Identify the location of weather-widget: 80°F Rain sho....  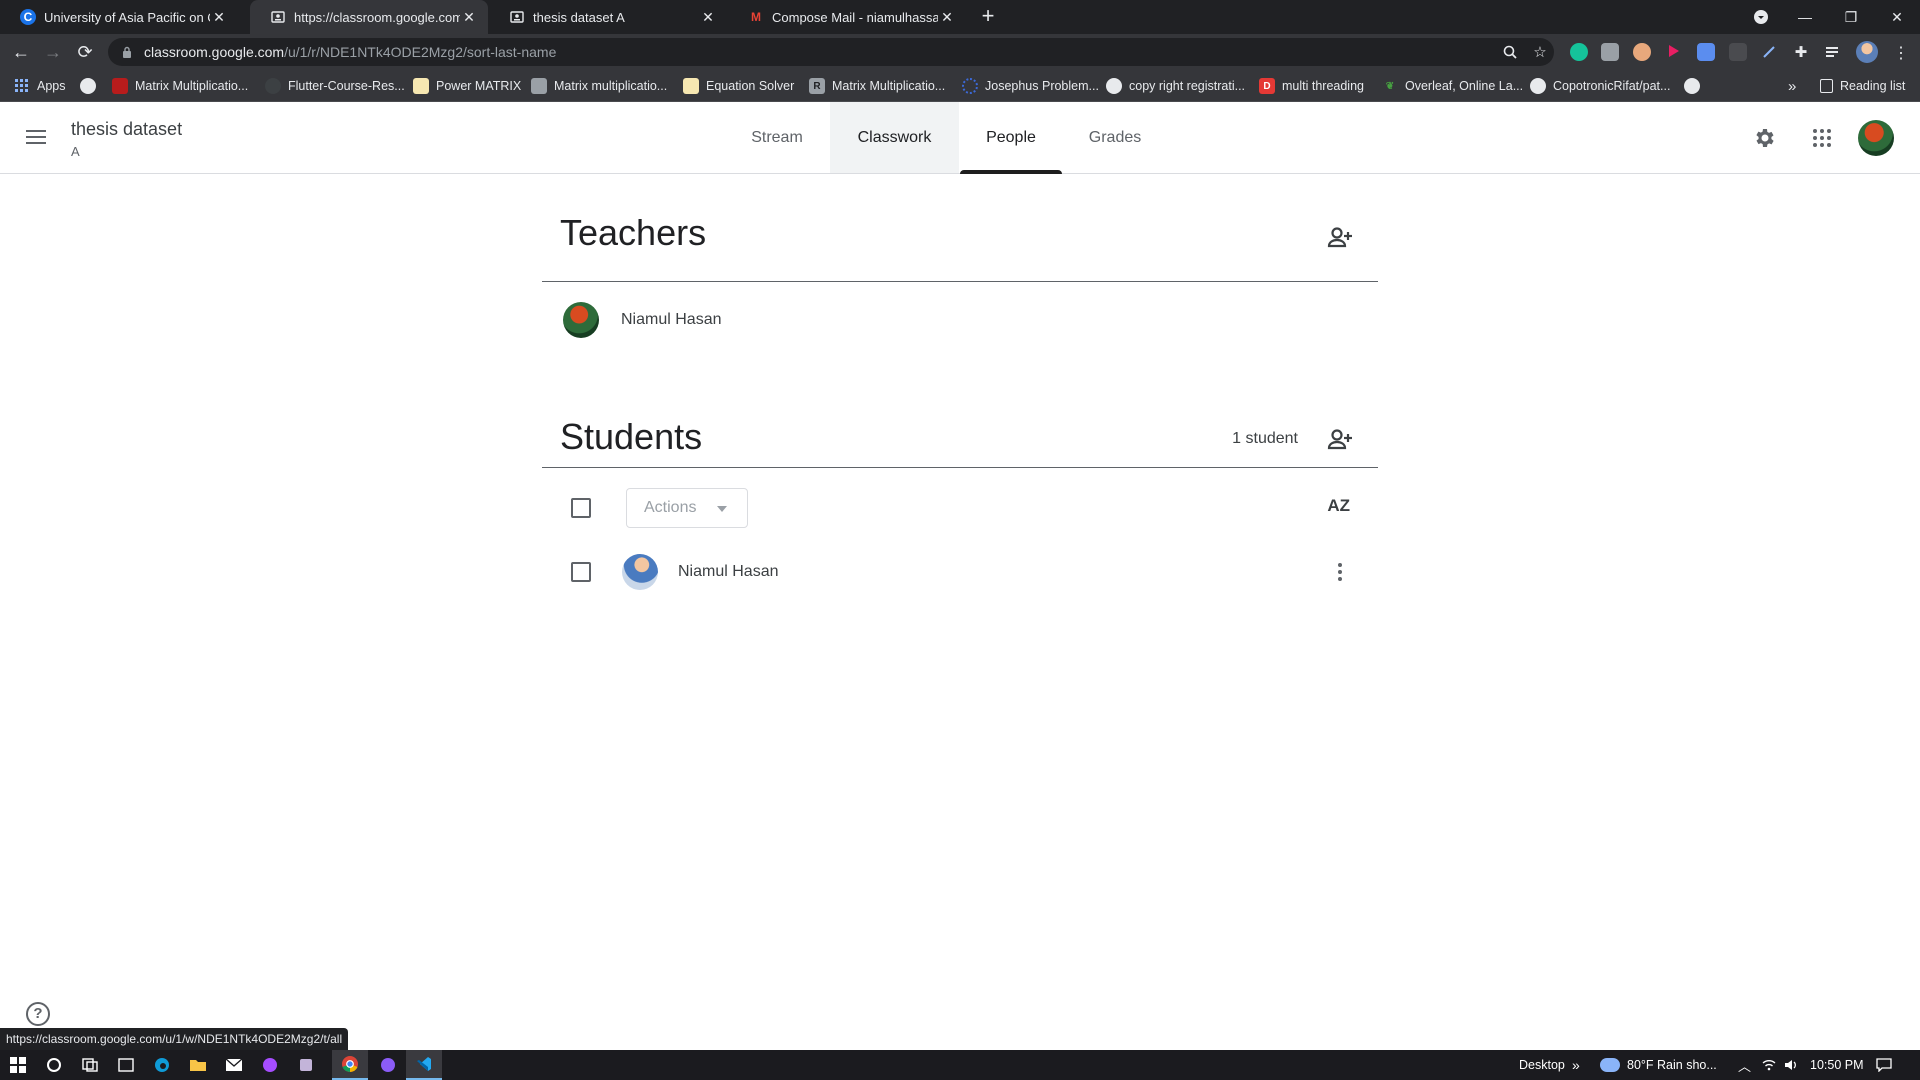
(1658, 1065).